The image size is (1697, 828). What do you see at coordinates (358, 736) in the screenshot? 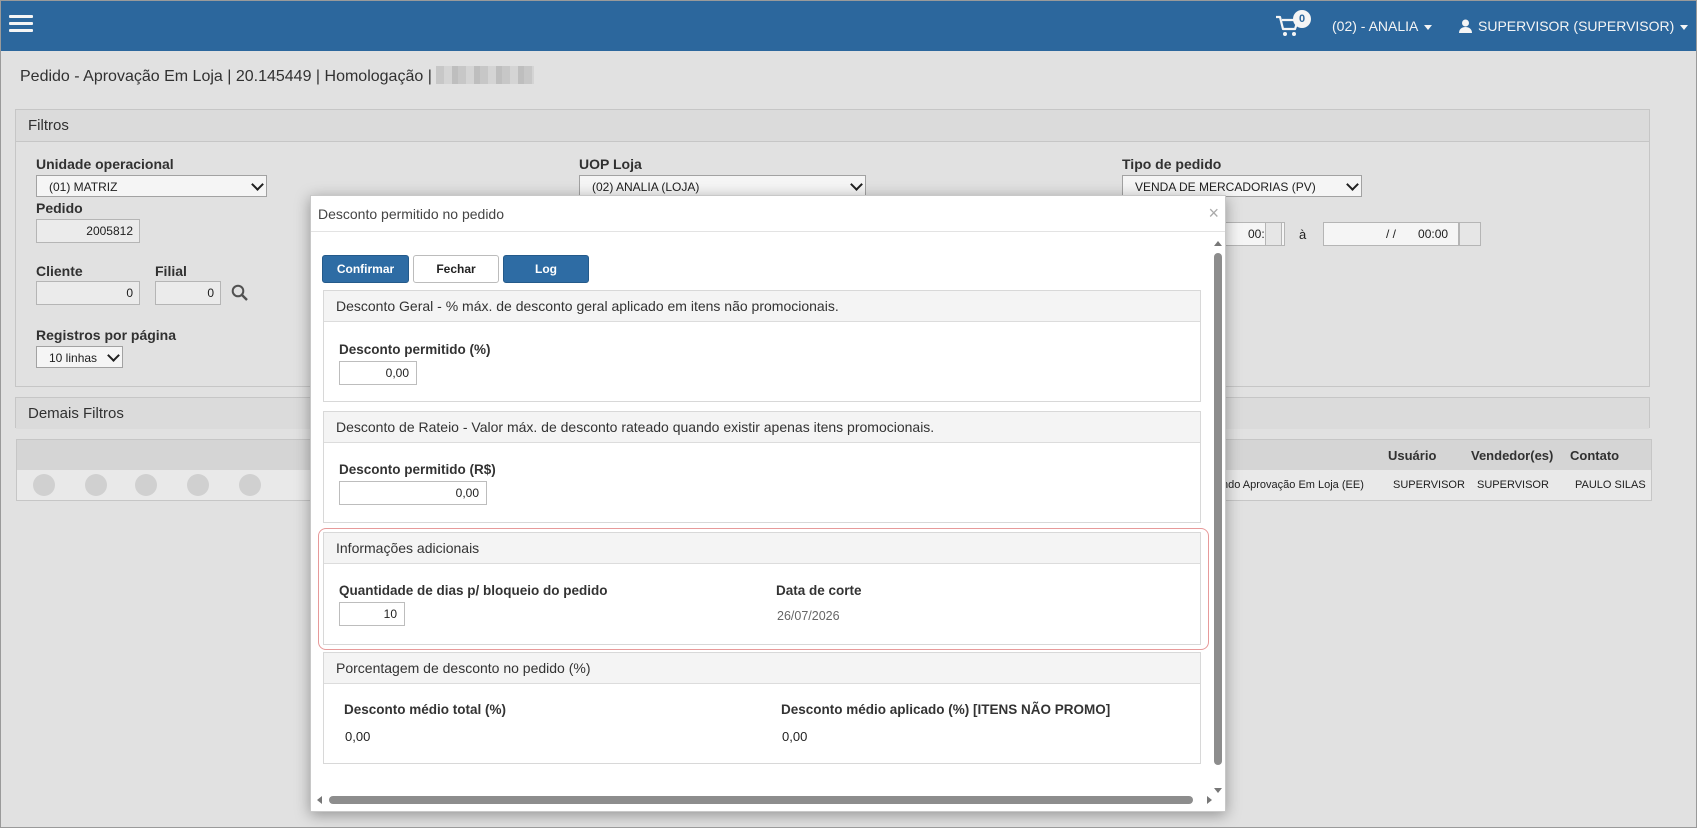
I see `desconto-medio-total-value: 0,00` at bounding box center [358, 736].